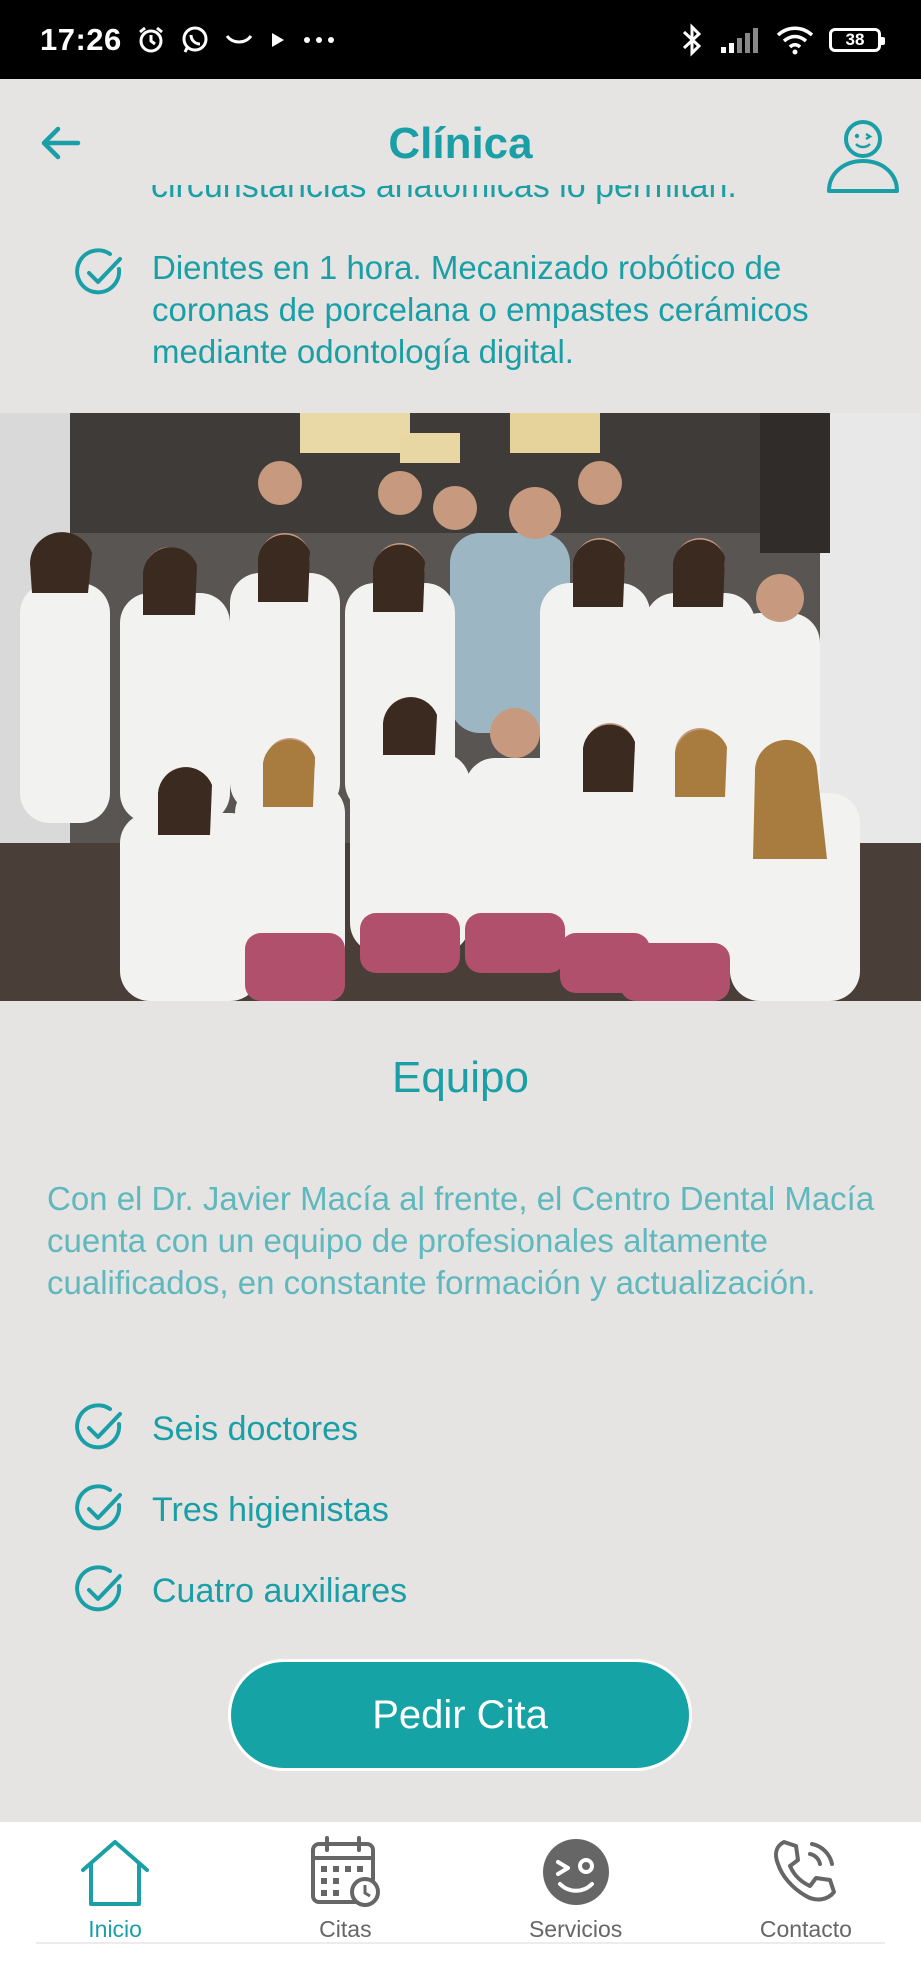 This screenshot has height=1962, width=921. Describe the element at coordinates (575, 1872) in the screenshot. I see `services-icon` at that location.